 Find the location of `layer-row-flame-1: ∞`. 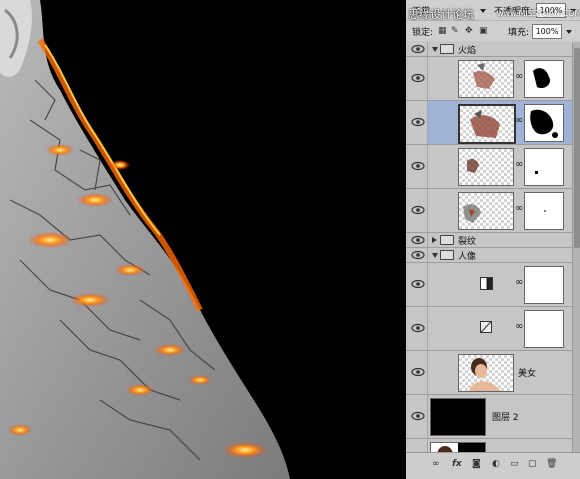

layer-row-flame-1: ∞ is located at coordinates (489, 79).